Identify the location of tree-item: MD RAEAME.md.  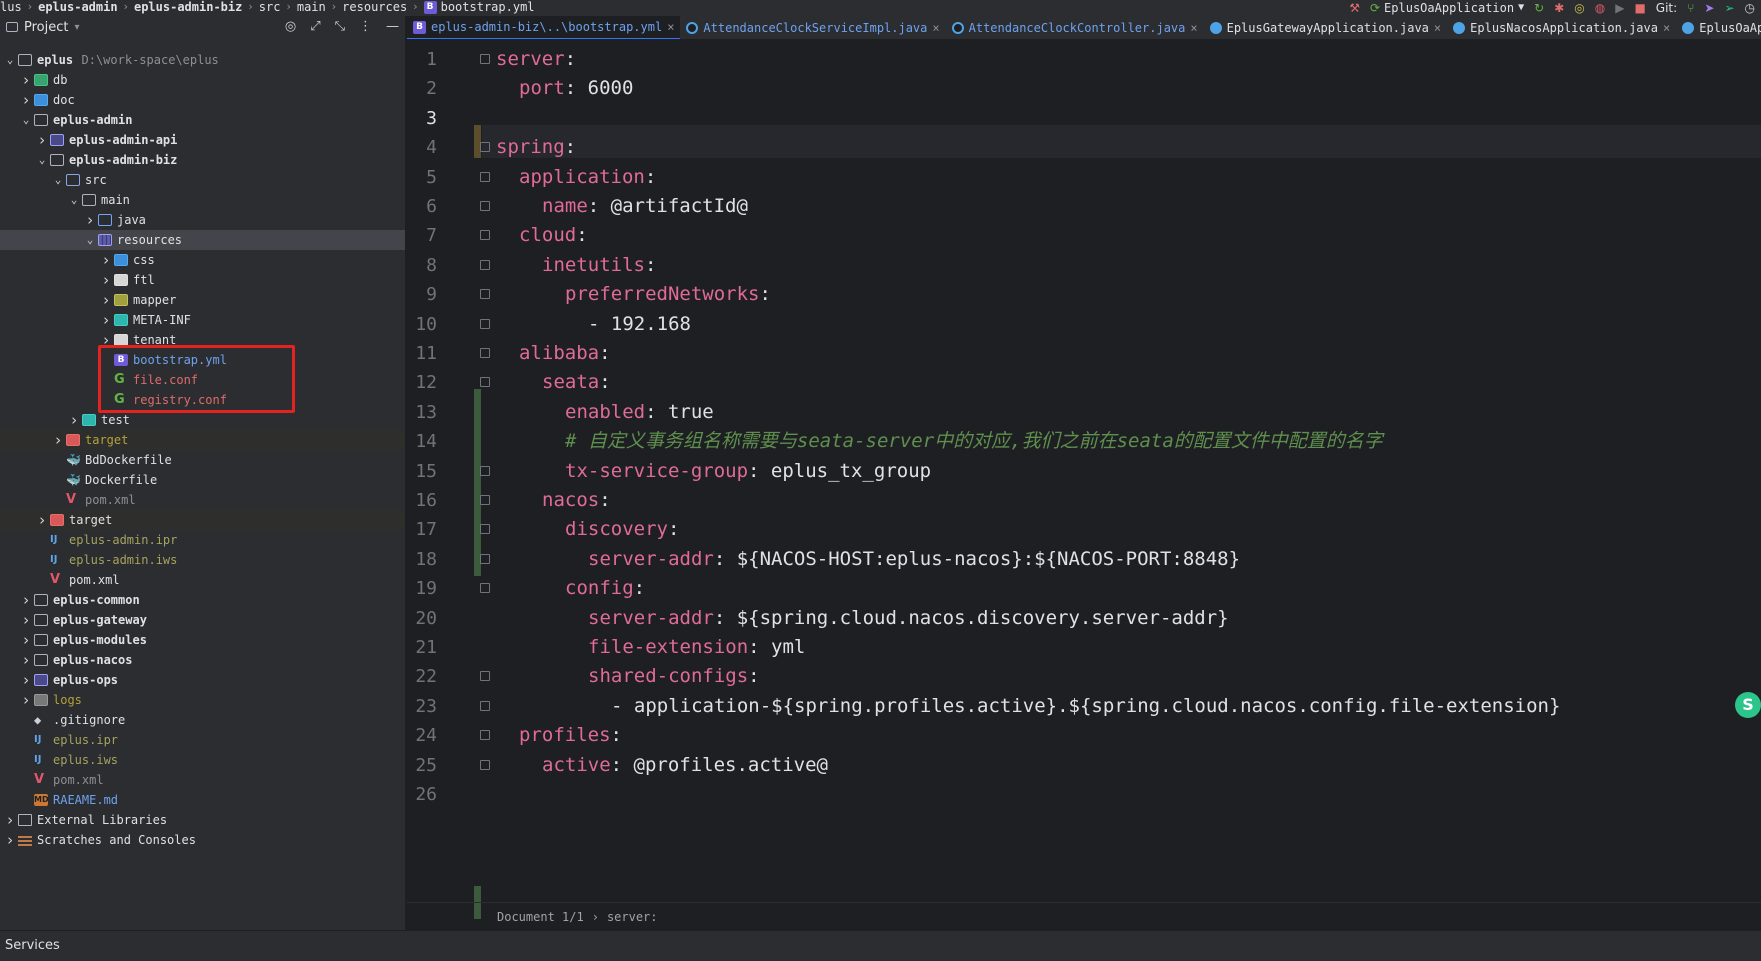
(202, 800).